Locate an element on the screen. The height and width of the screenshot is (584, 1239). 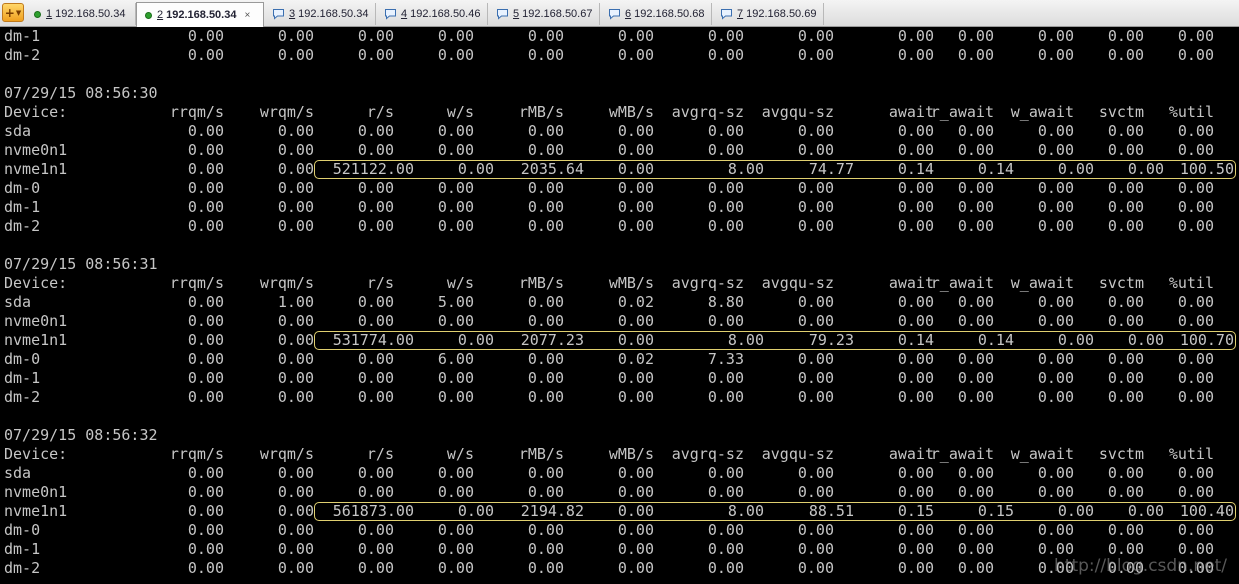
stat-value: 100.70 is located at coordinates (1206, 340).